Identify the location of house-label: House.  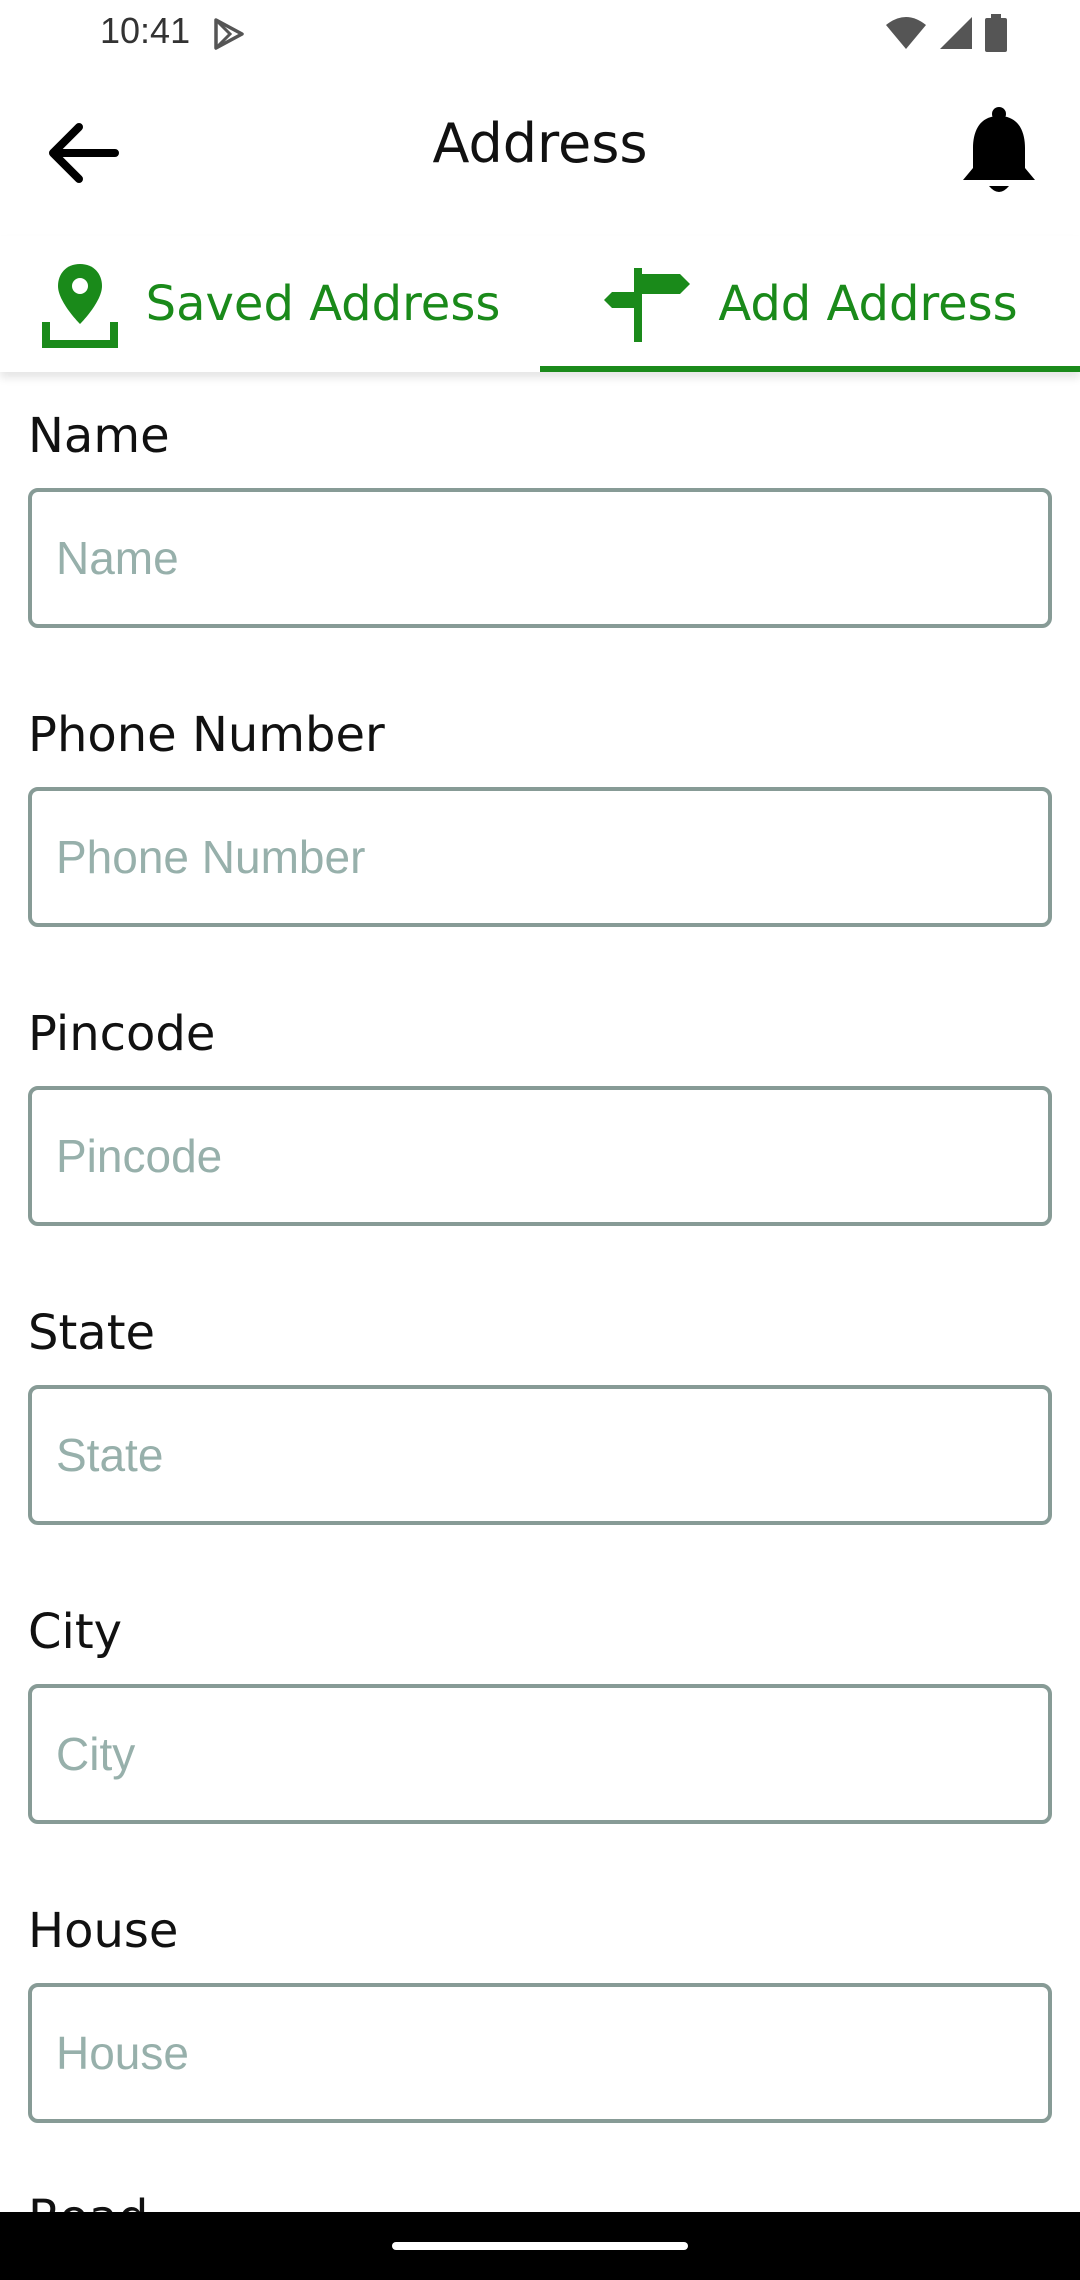
(103, 1931).